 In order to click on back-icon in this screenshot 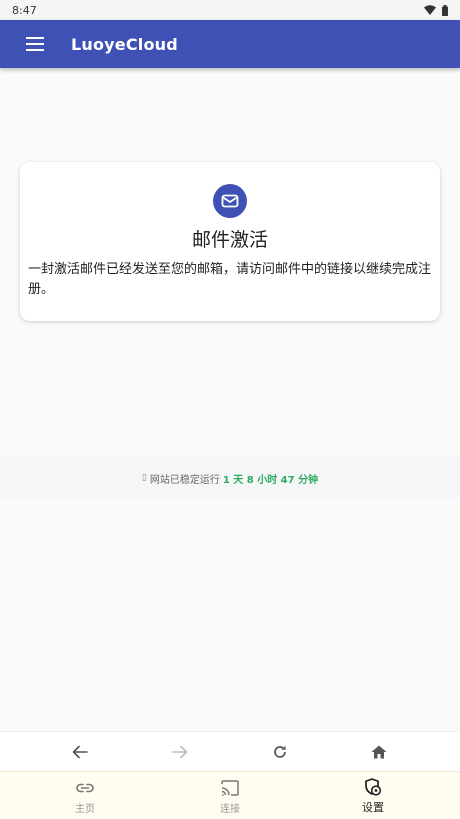, I will do `click(80, 752)`.